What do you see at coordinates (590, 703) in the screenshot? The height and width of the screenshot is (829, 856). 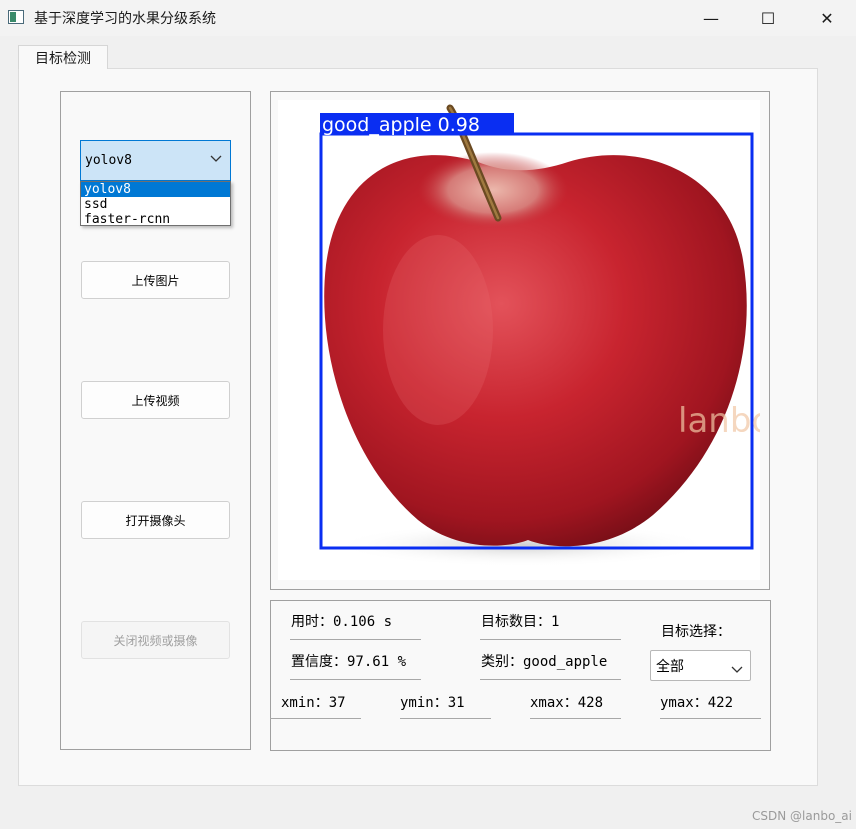 I see `xmax-value: 428` at bounding box center [590, 703].